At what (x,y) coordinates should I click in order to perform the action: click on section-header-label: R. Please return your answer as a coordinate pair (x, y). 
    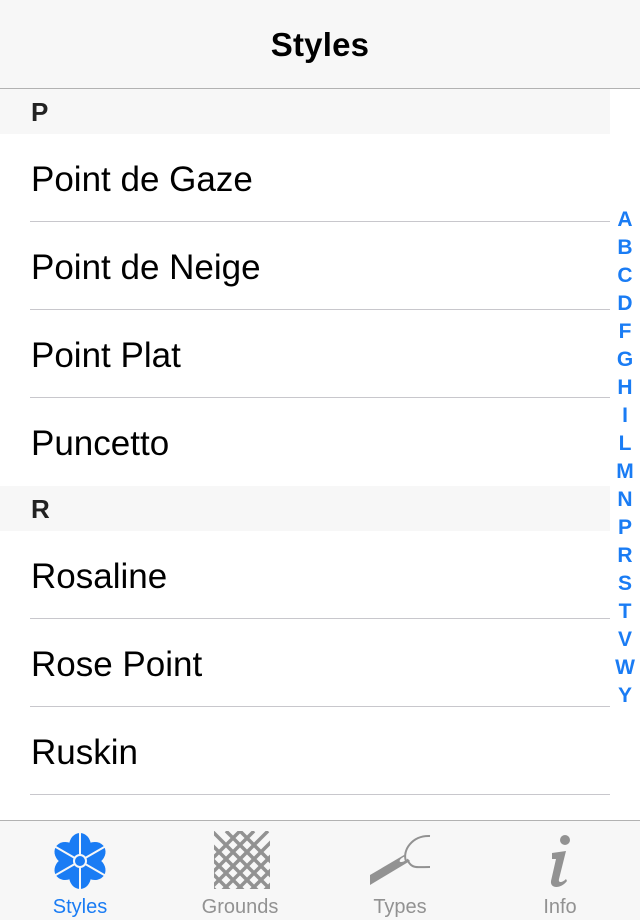
    Looking at the image, I should click on (40, 509).